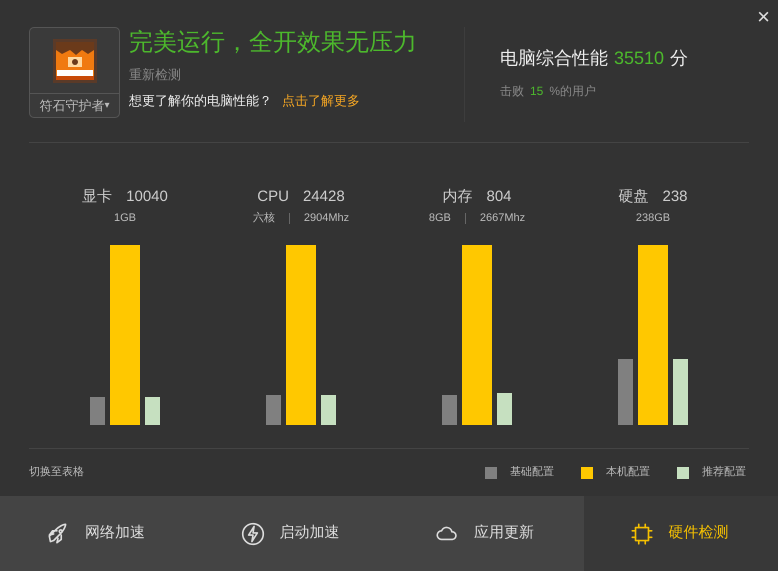 Image resolution: width=778 pixels, height=571 pixels. Describe the element at coordinates (763, 17) in the screenshot. I see `close-button: ×` at that location.